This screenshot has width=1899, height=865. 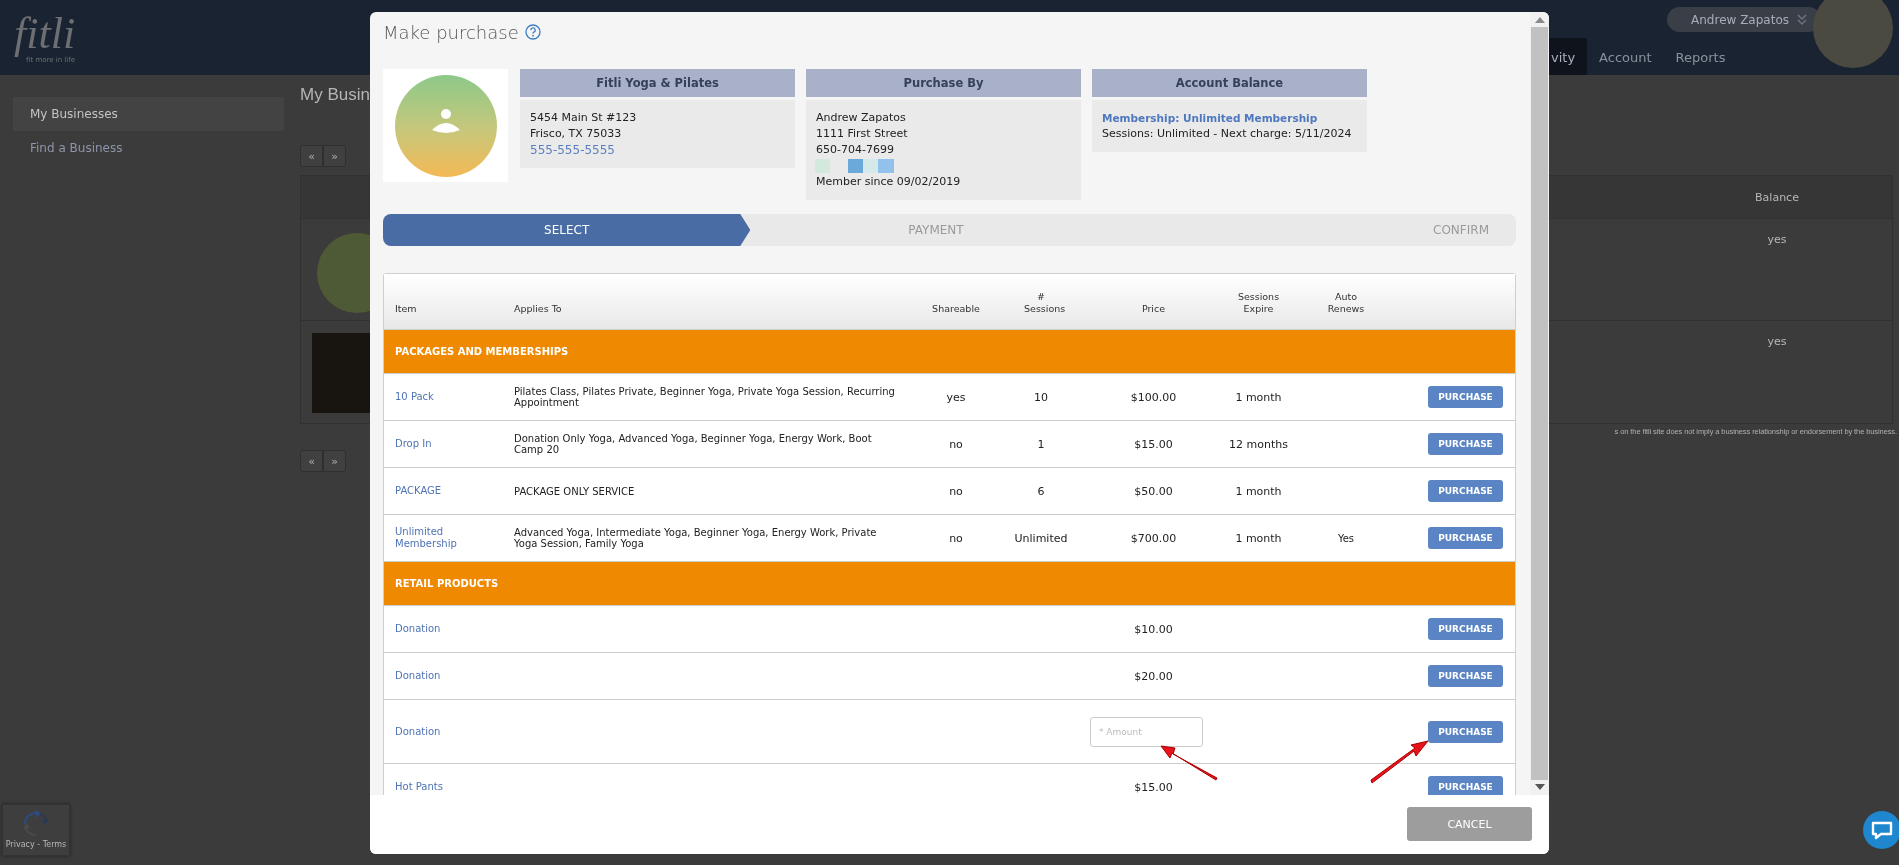 I want to click on address-line: 5454 Main St #123, so click(x=584, y=118).